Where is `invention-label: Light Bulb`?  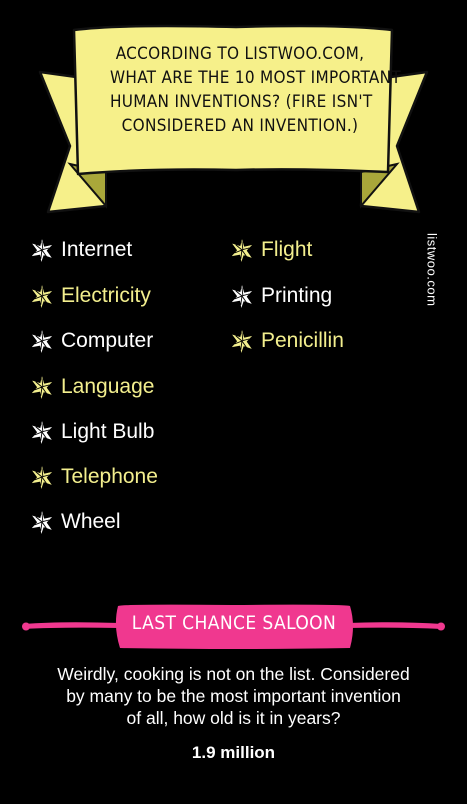 invention-label: Light Bulb is located at coordinates (108, 431).